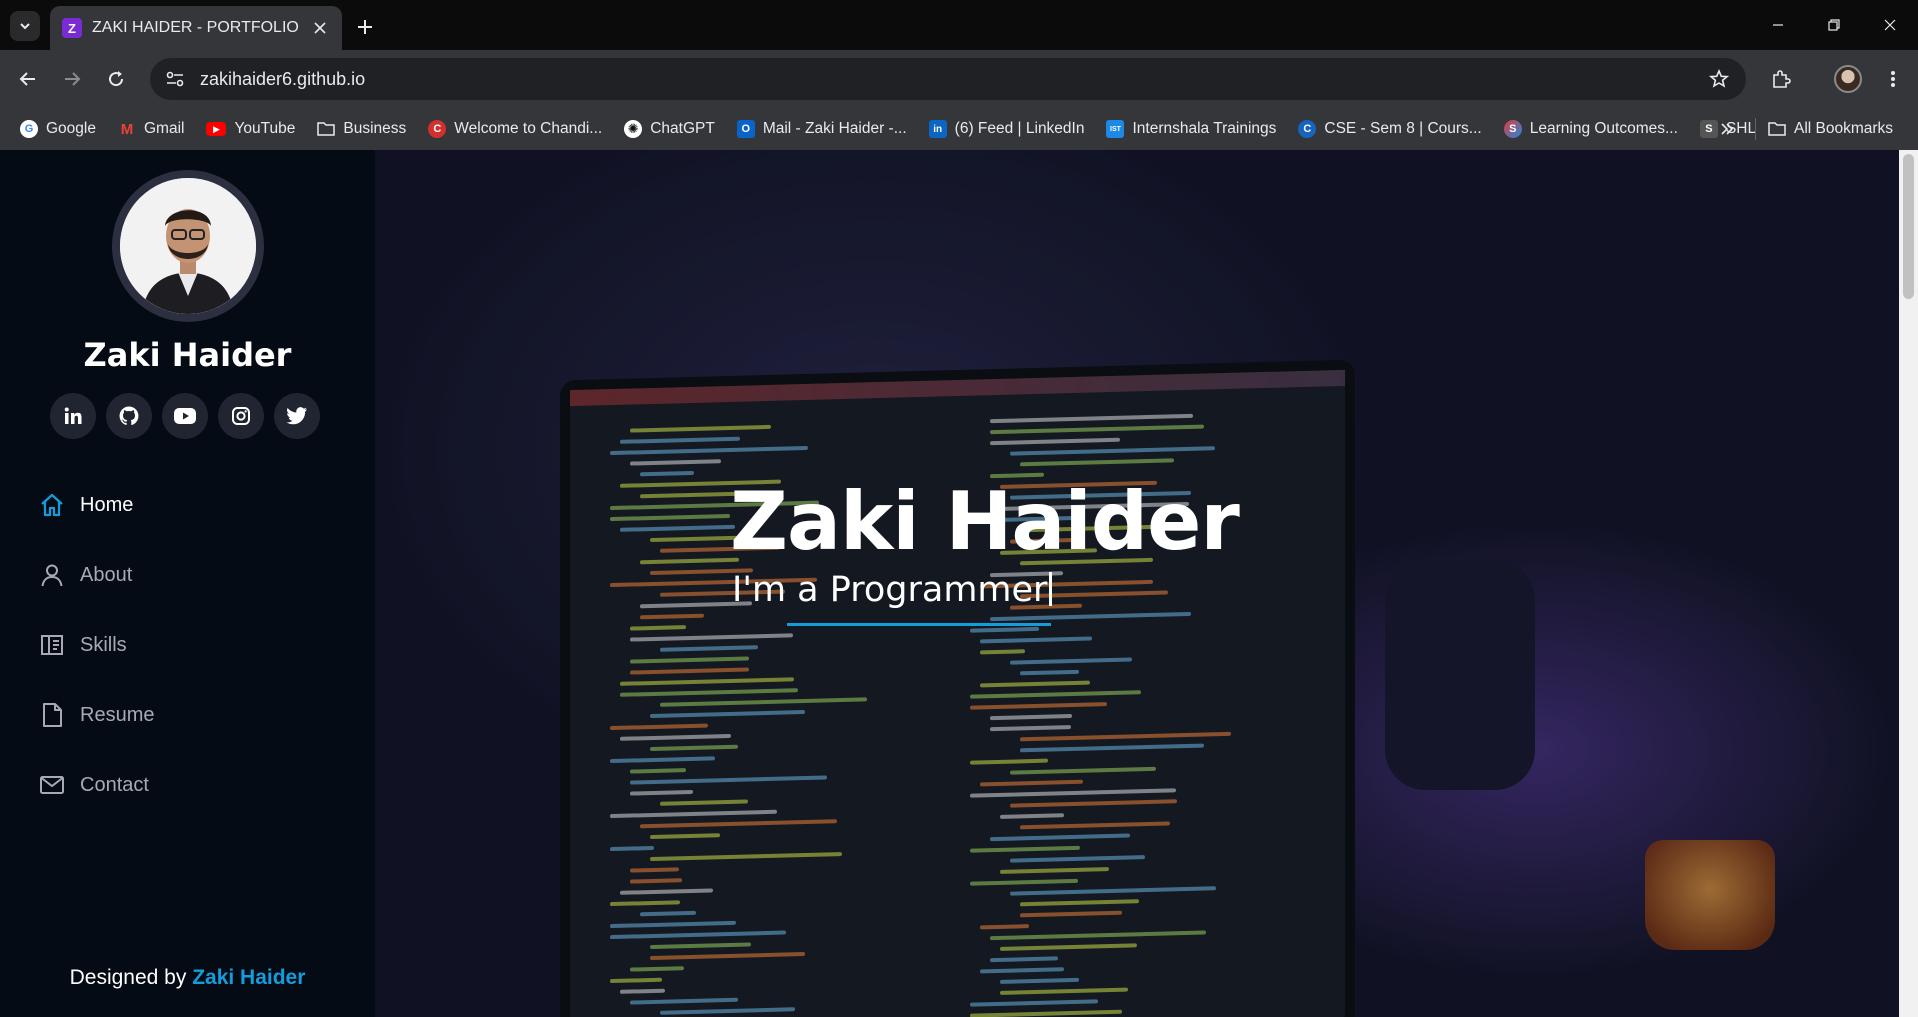 The height and width of the screenshot is (1017, 1918). What do you see at coordinates (164, 128) in the screenshot?
I see `bookmark-label: Gmail` at bounding box center [164, 128].